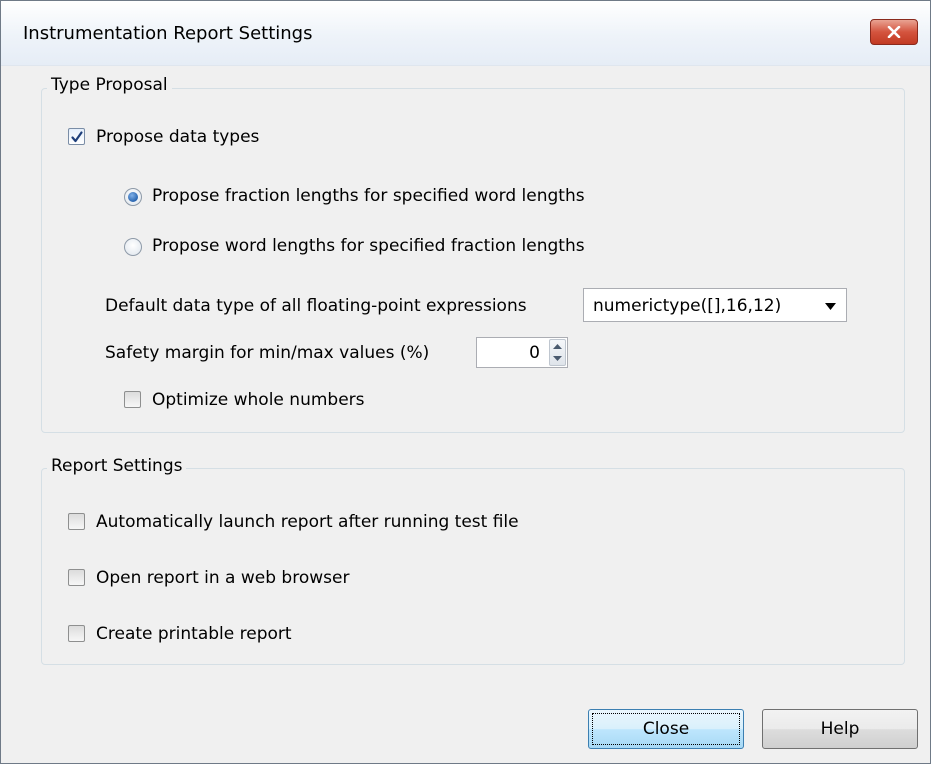 The image size is (931, 764). I want to click on help-button-label: Help, so click(840, 729).